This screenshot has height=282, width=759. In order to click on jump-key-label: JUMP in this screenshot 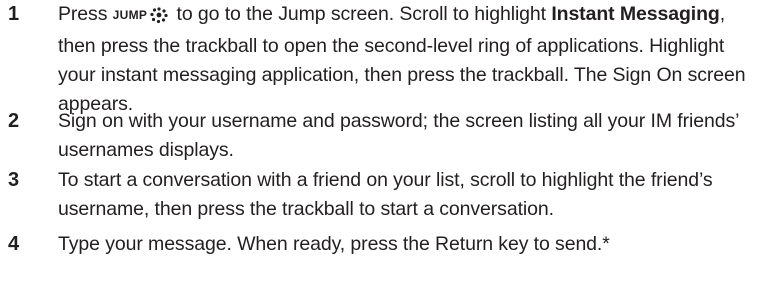, I will do `click(130, 15)`.